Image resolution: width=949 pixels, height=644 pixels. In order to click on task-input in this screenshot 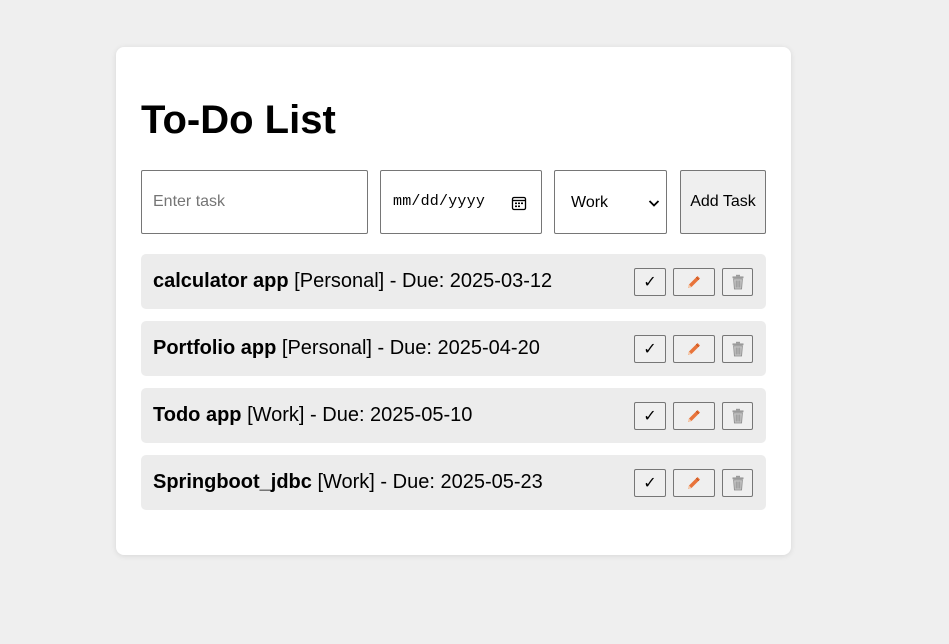, I will do `click(254, 202)`.